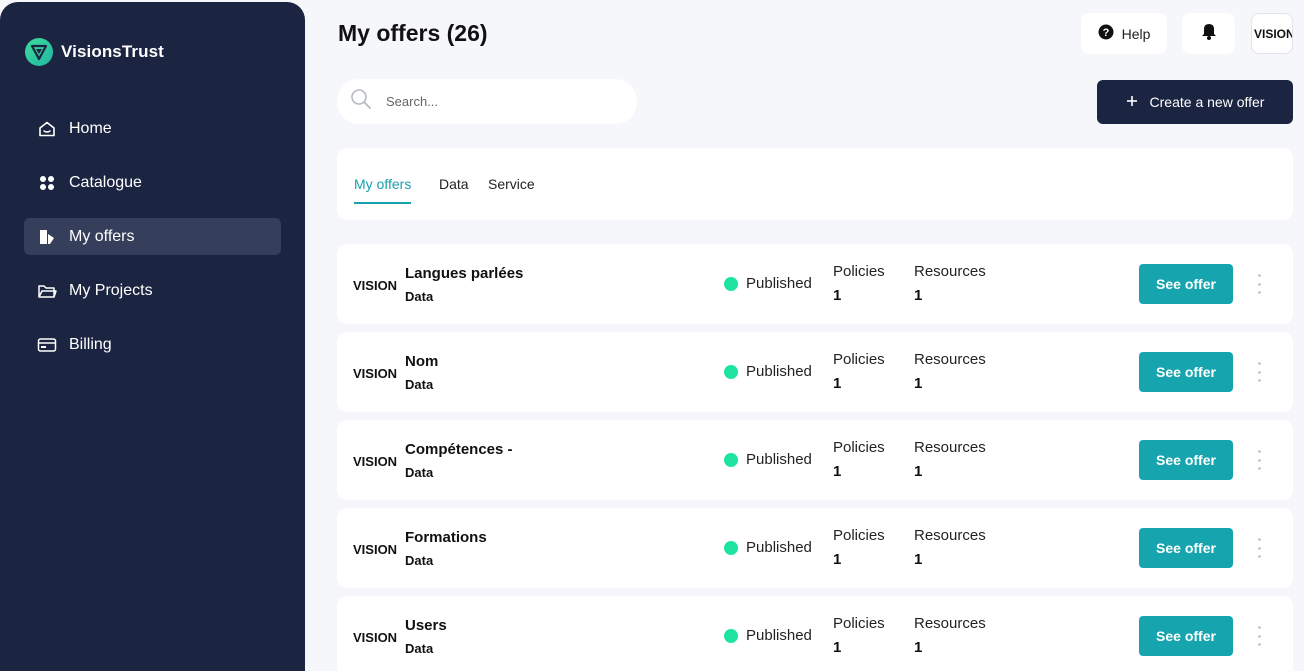 The width and height of the screenshot is (1304, 671). I want to click on create-offer-label: Create a new offer, so click(1207, 102).